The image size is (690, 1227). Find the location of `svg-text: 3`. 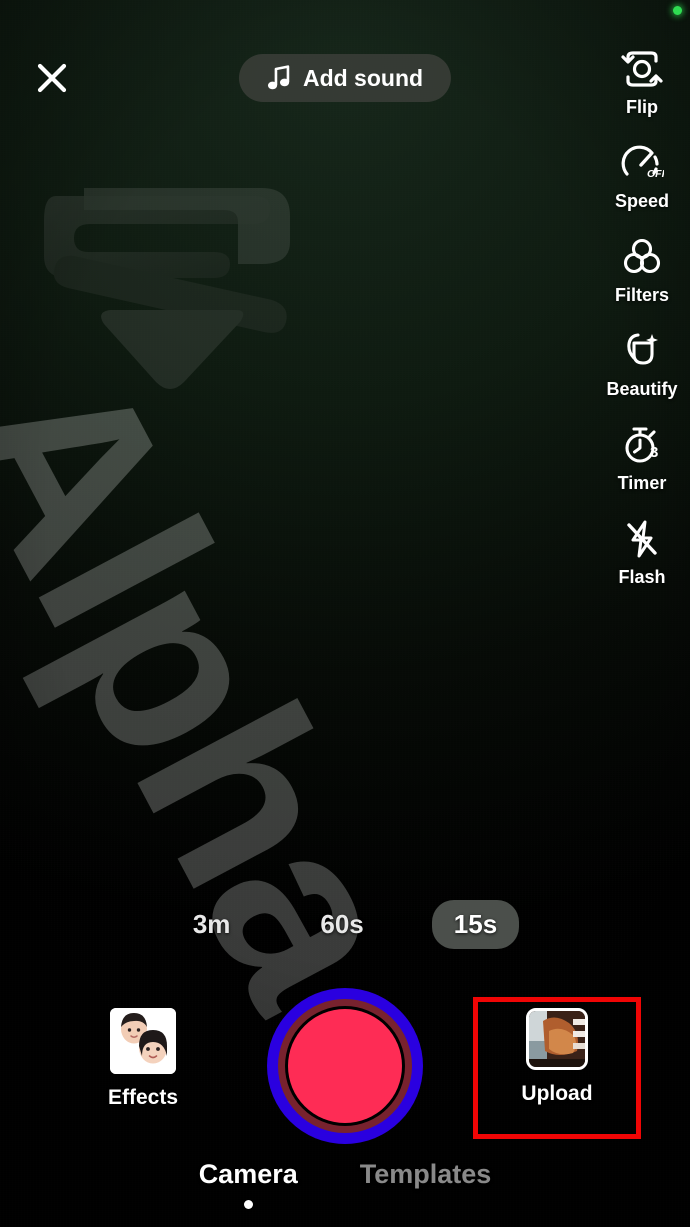

svg-text: 3 is located at coordinates (654, 452).